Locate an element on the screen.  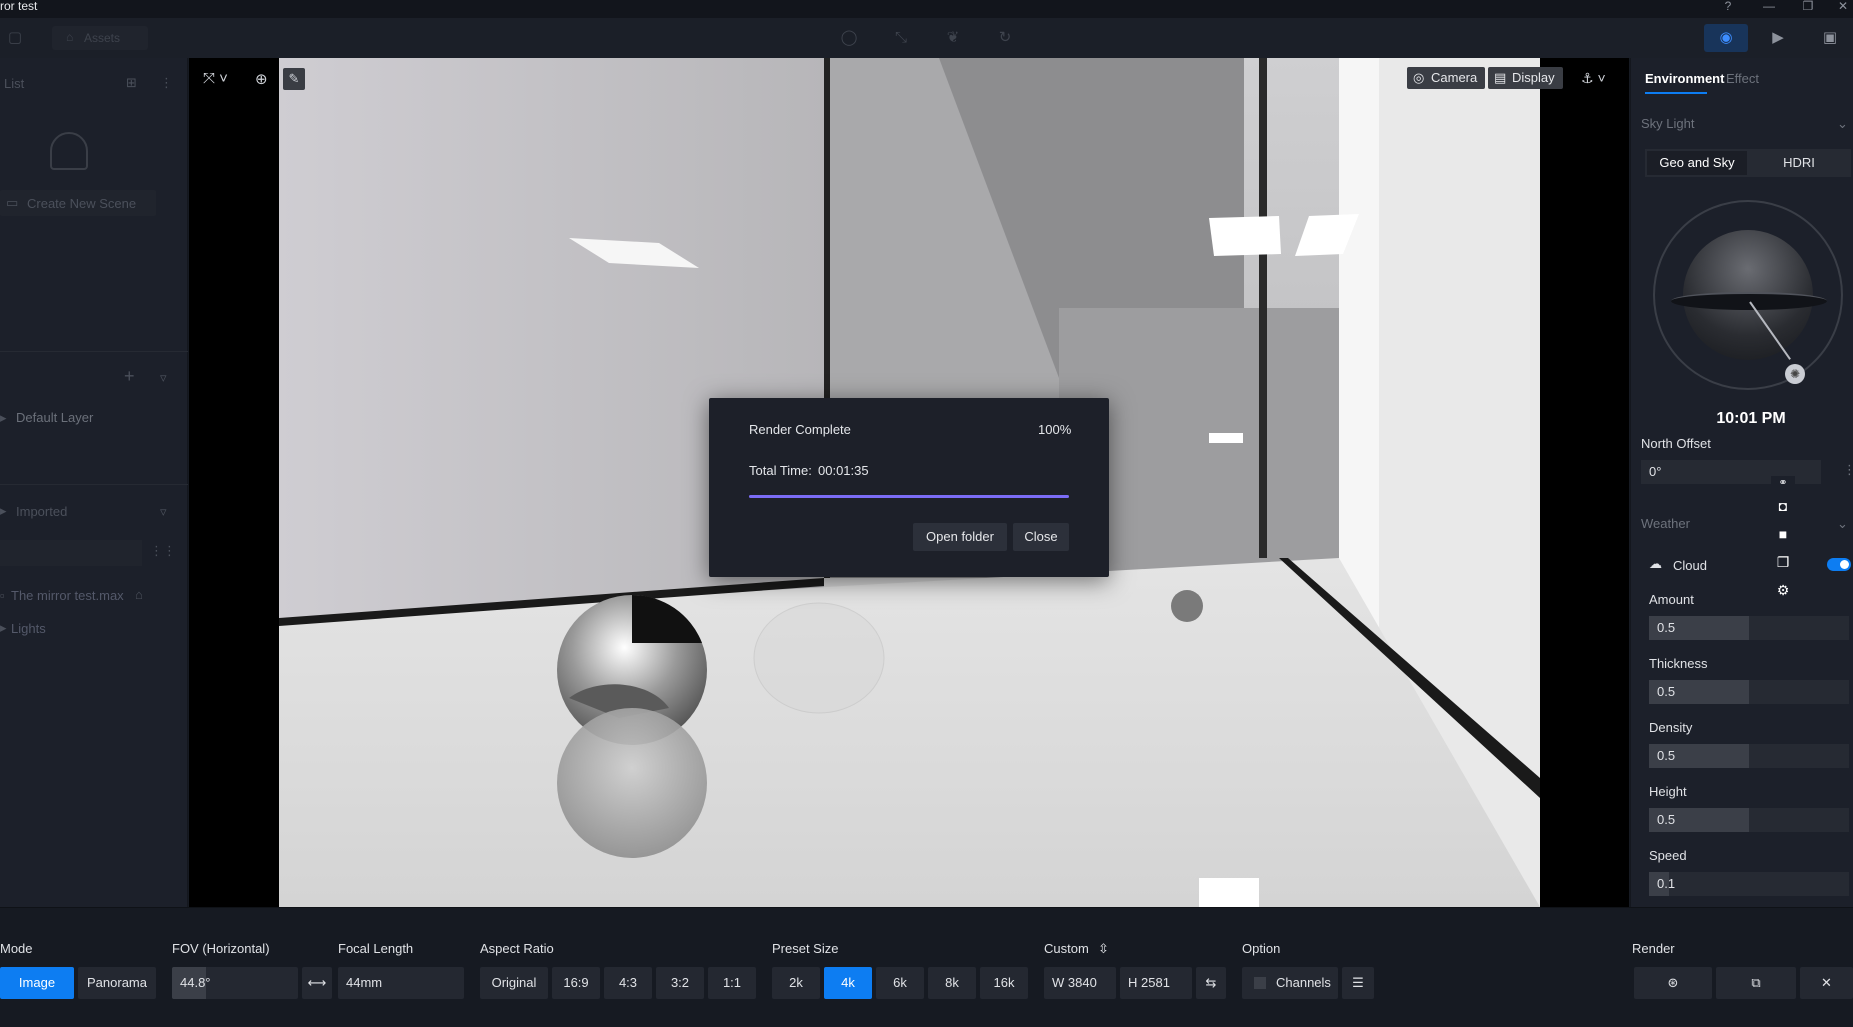
render-label: Render is located at coordinates (1653, 948).